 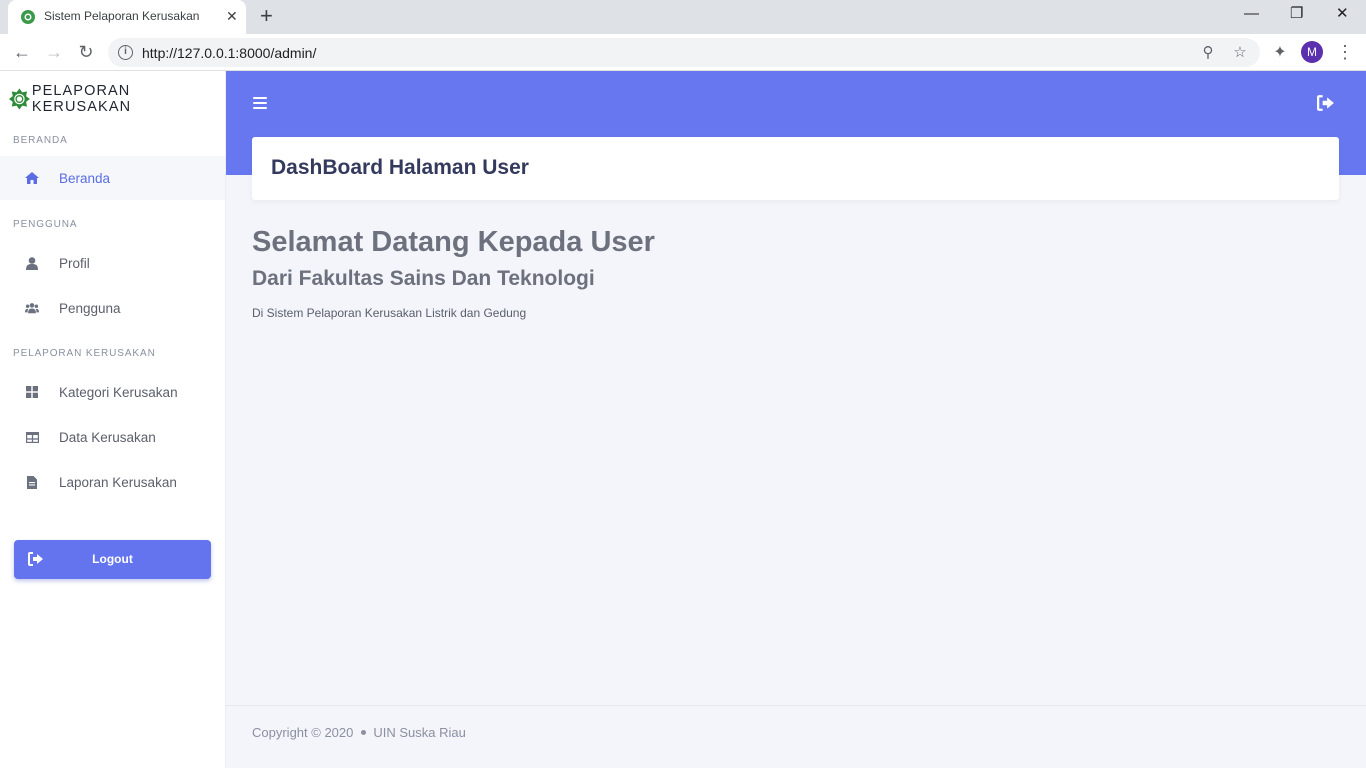 I want to click on window-close-button: ✕, so click(x=1342, y=14).